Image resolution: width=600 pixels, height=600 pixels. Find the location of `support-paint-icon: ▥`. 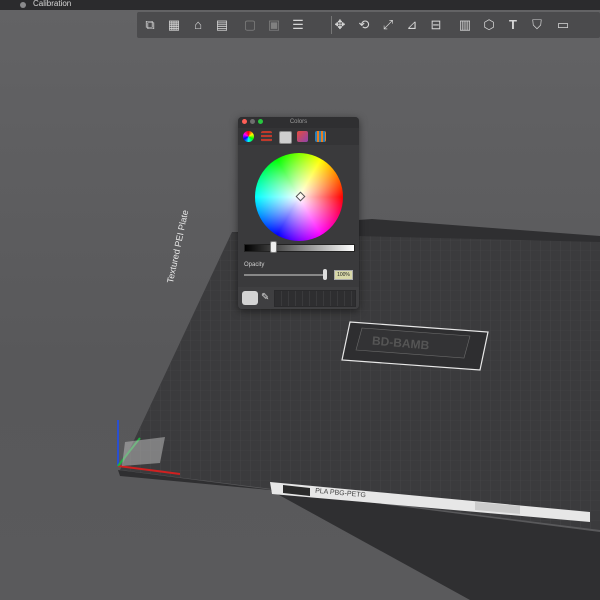

support-paint-icon: ▥ is located at coordinates (465, 25).